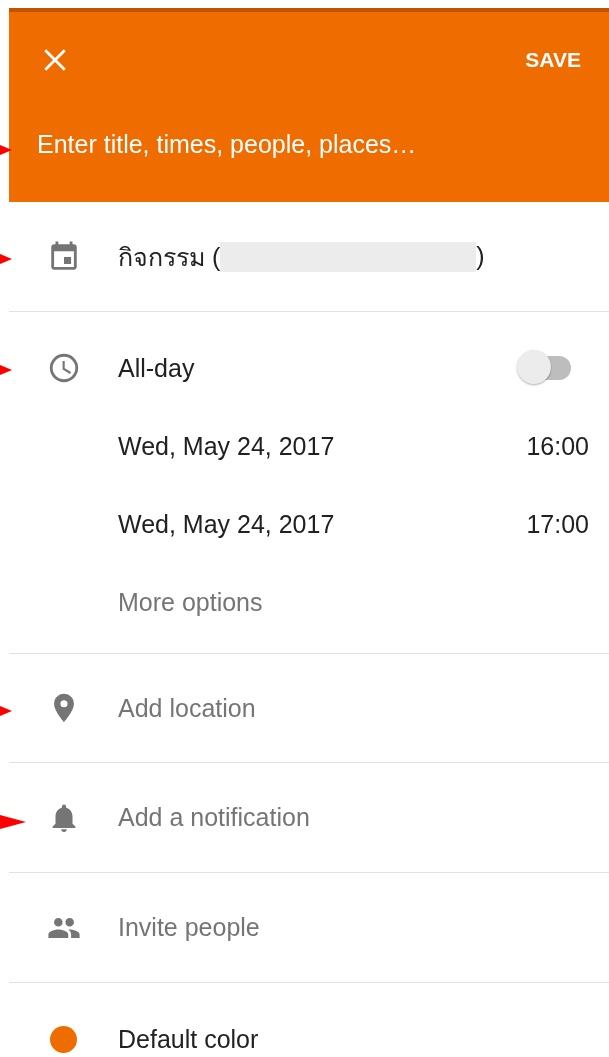  Describe the element at coordinates (557, 446) in the screenshot. I see `time-field: 16:00` at that location.